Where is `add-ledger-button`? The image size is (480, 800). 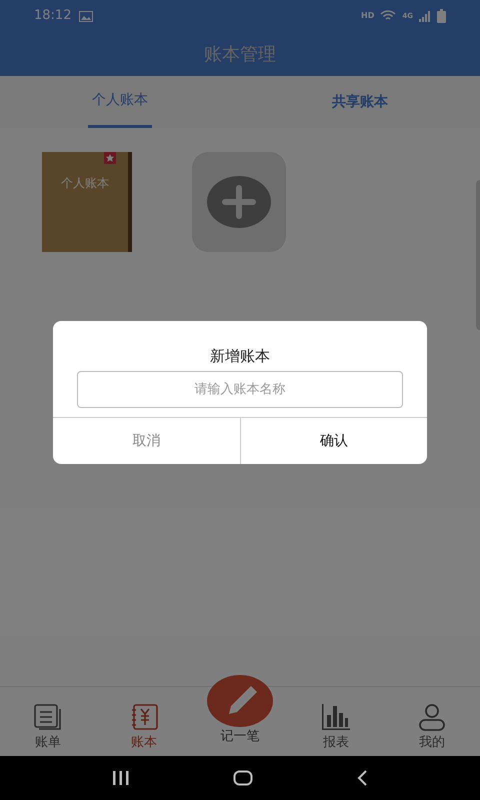 add-ledger-button is located at coordinates (239, 202).